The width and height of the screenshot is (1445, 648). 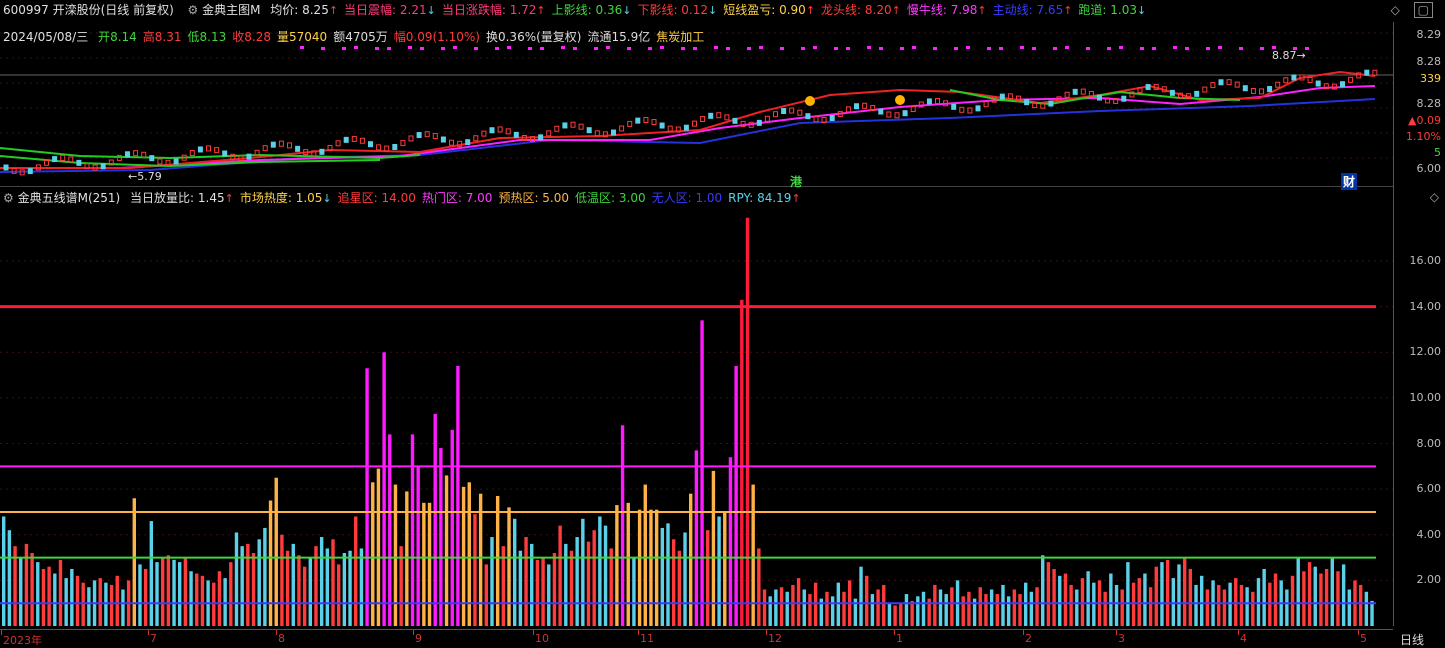 I want to click on quote-value-1: 8.31, so click(x=168, y=37).